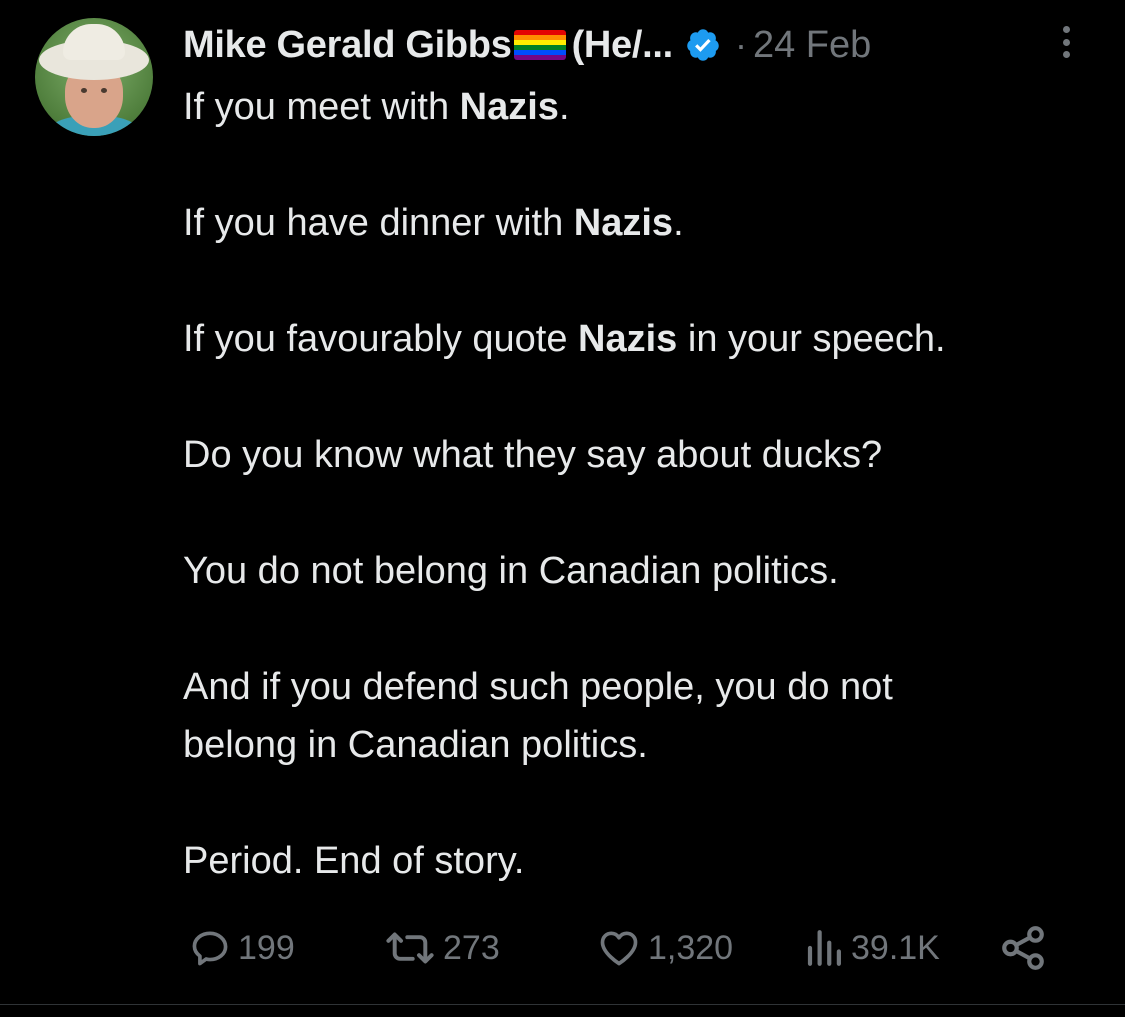  I want to click on heart-icon, so click(619, 948).